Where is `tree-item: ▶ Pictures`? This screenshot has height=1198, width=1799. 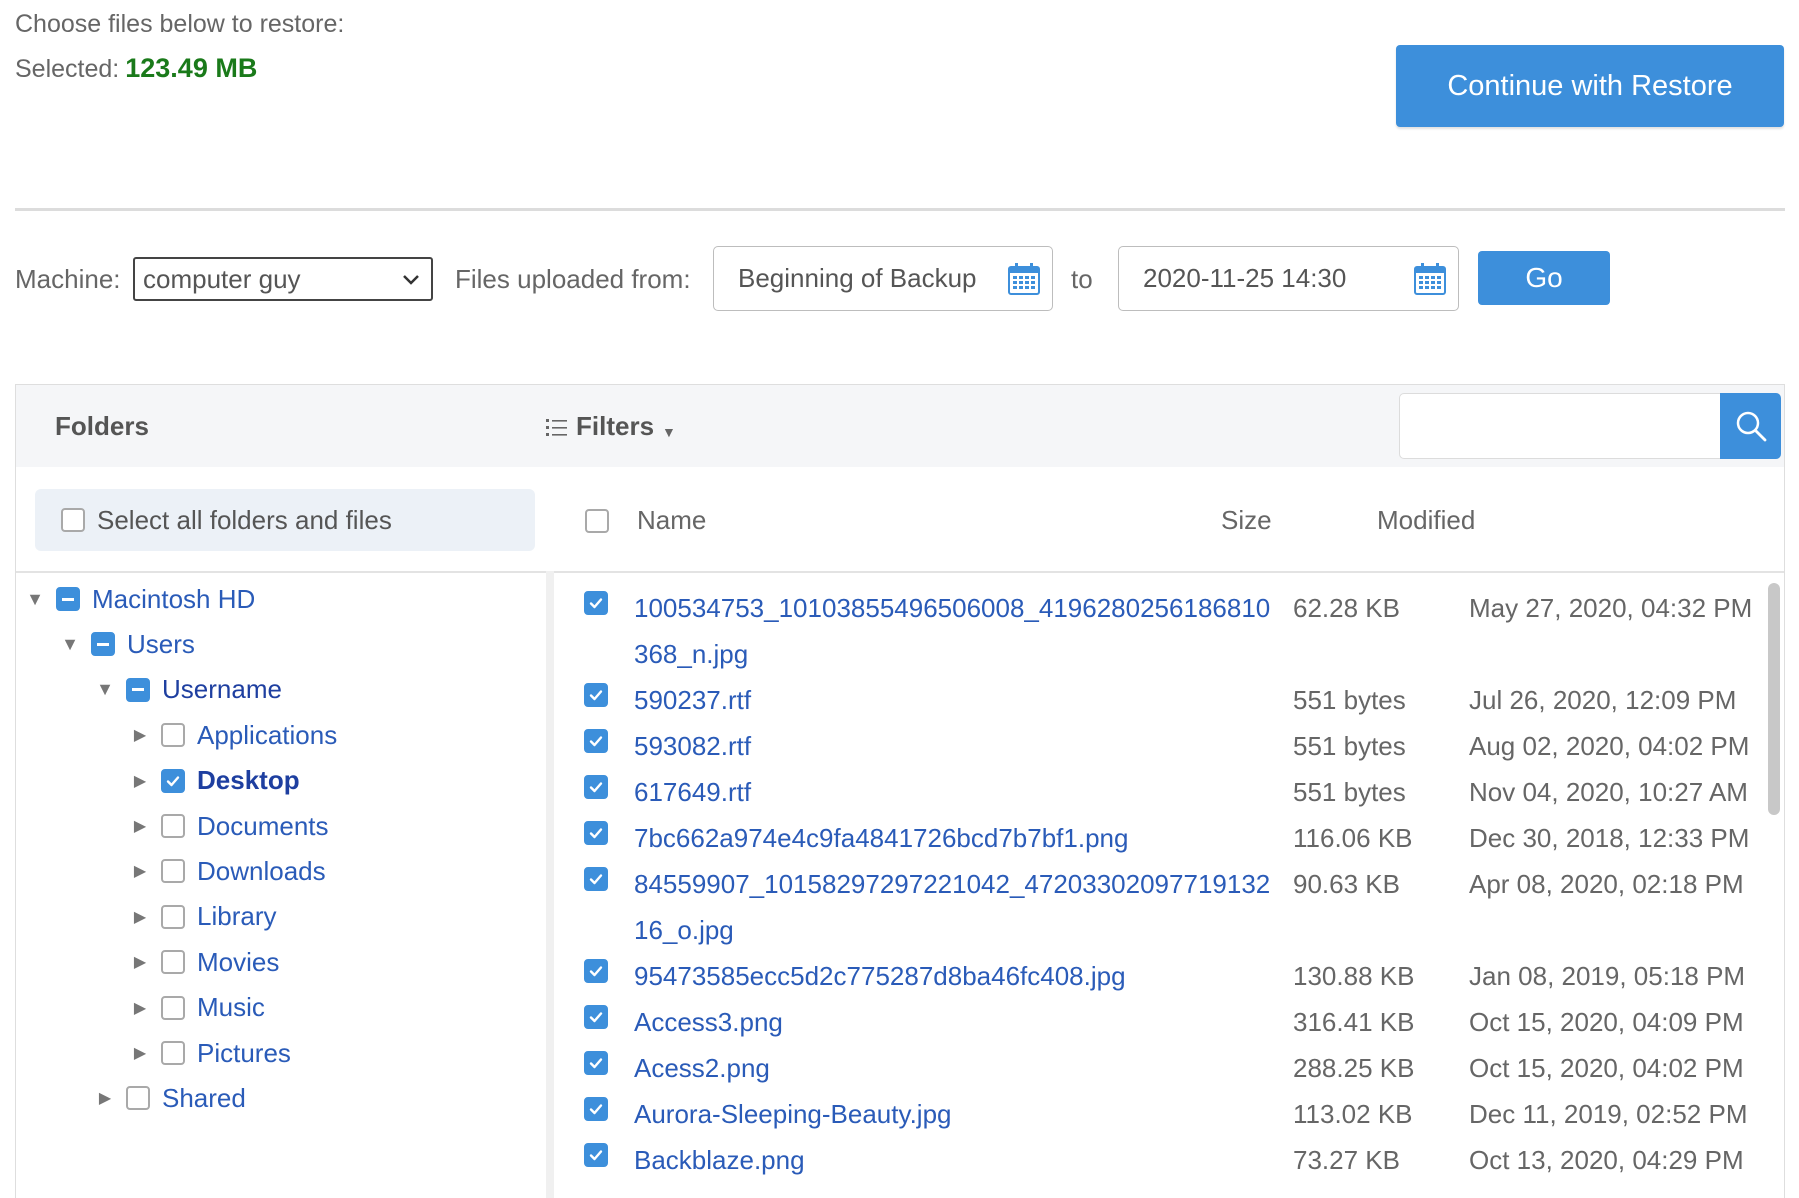
tree-item: ▶ Pictures is located at coordinates (211, 1053).